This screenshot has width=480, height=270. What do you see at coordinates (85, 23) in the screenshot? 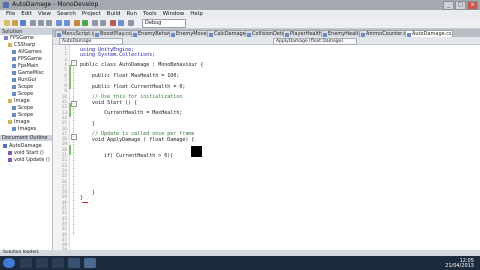
I see `run-icon` at bounding box center [85, 23].